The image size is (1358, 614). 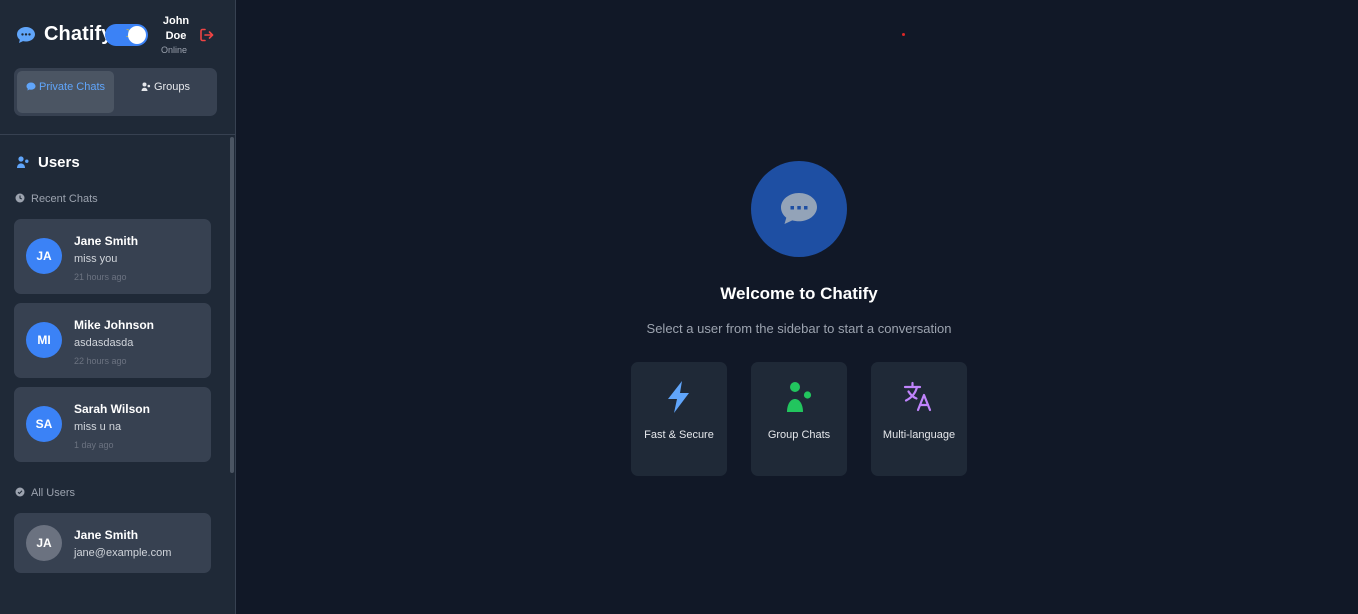 What do you see at coordinates (799, 293) in the screenshot?
I see `welcome-title: Welcome to Chatify` at bounding box center [799, 293].